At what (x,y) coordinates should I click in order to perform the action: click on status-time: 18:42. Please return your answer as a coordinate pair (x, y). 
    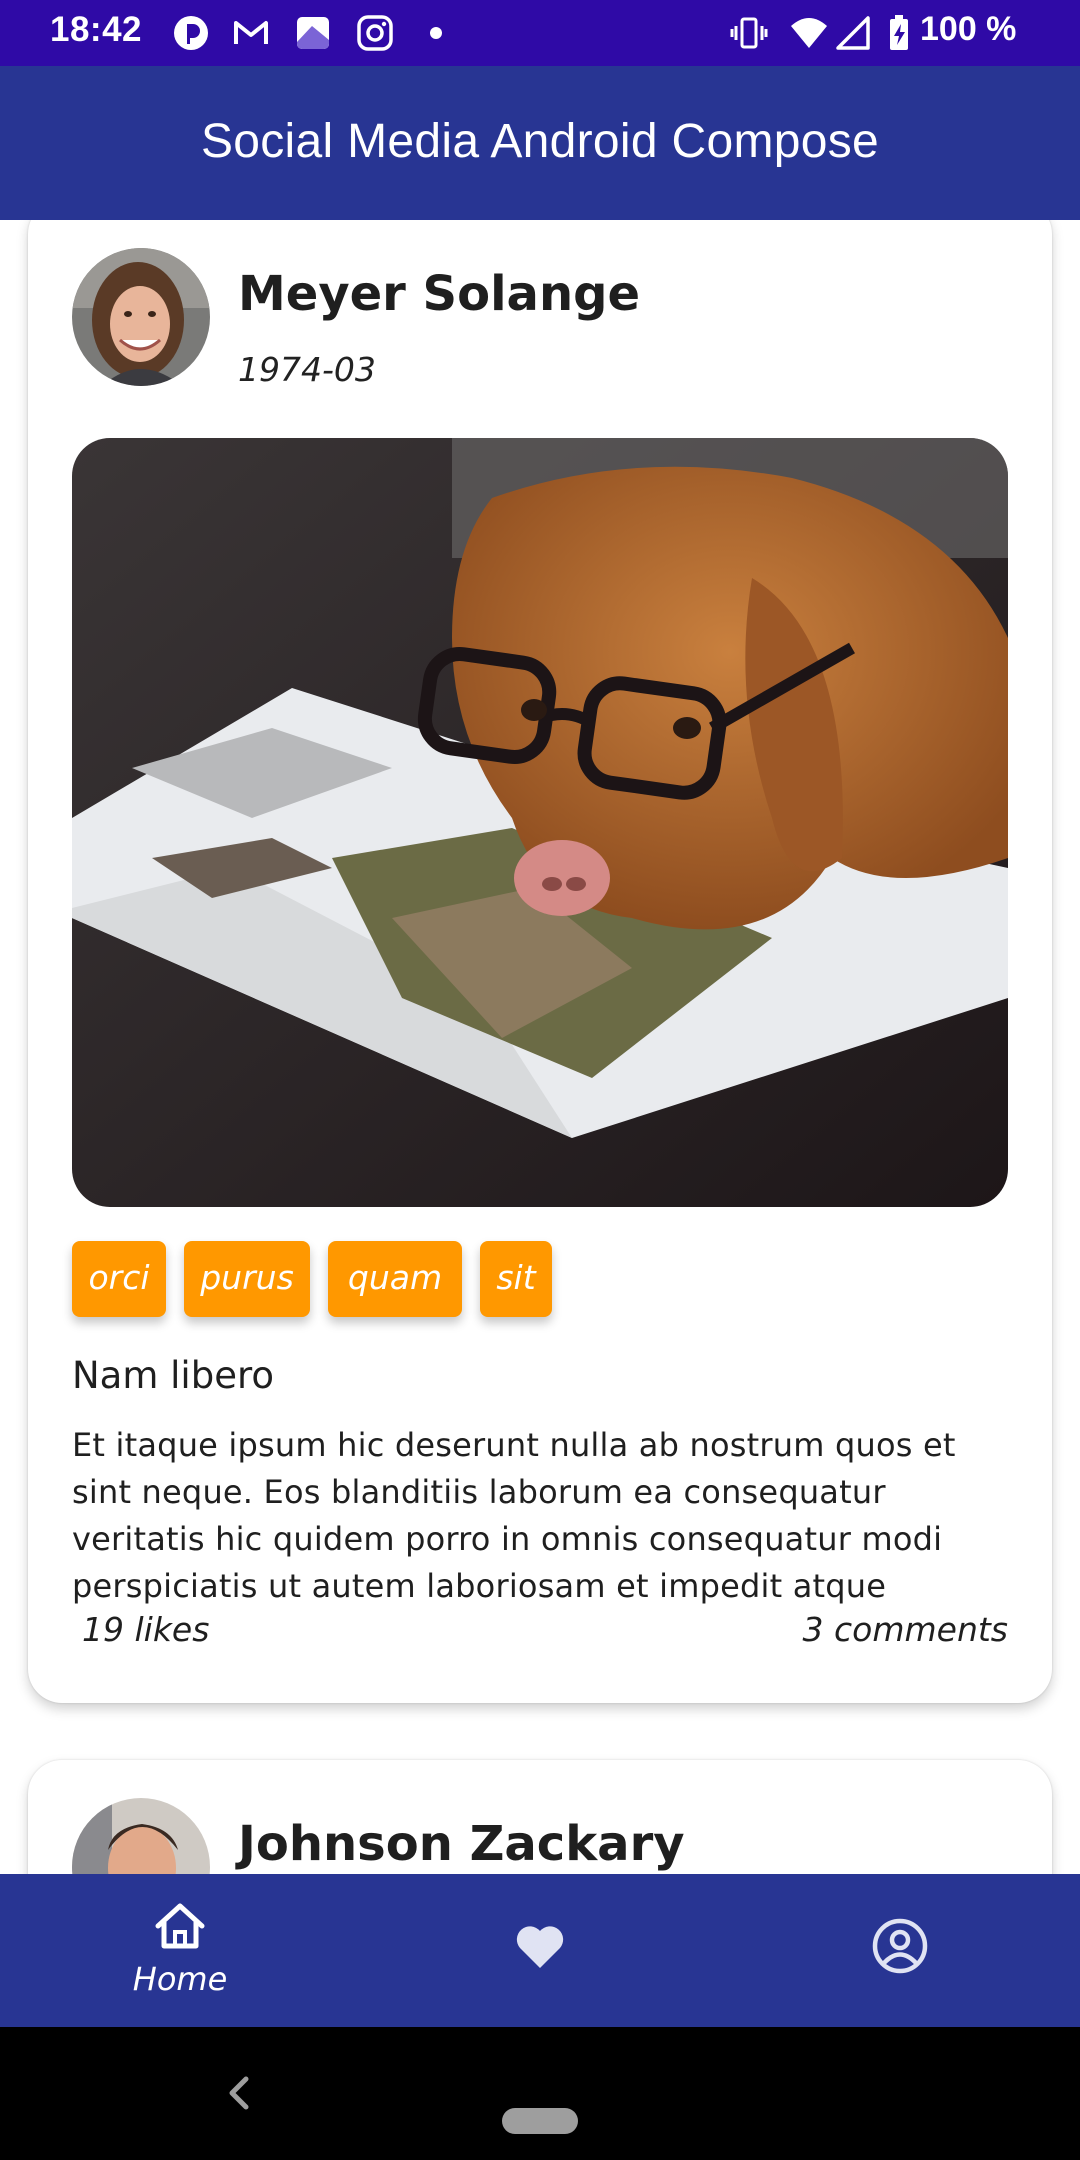
    Looking at the image, I should click on (96, 29).